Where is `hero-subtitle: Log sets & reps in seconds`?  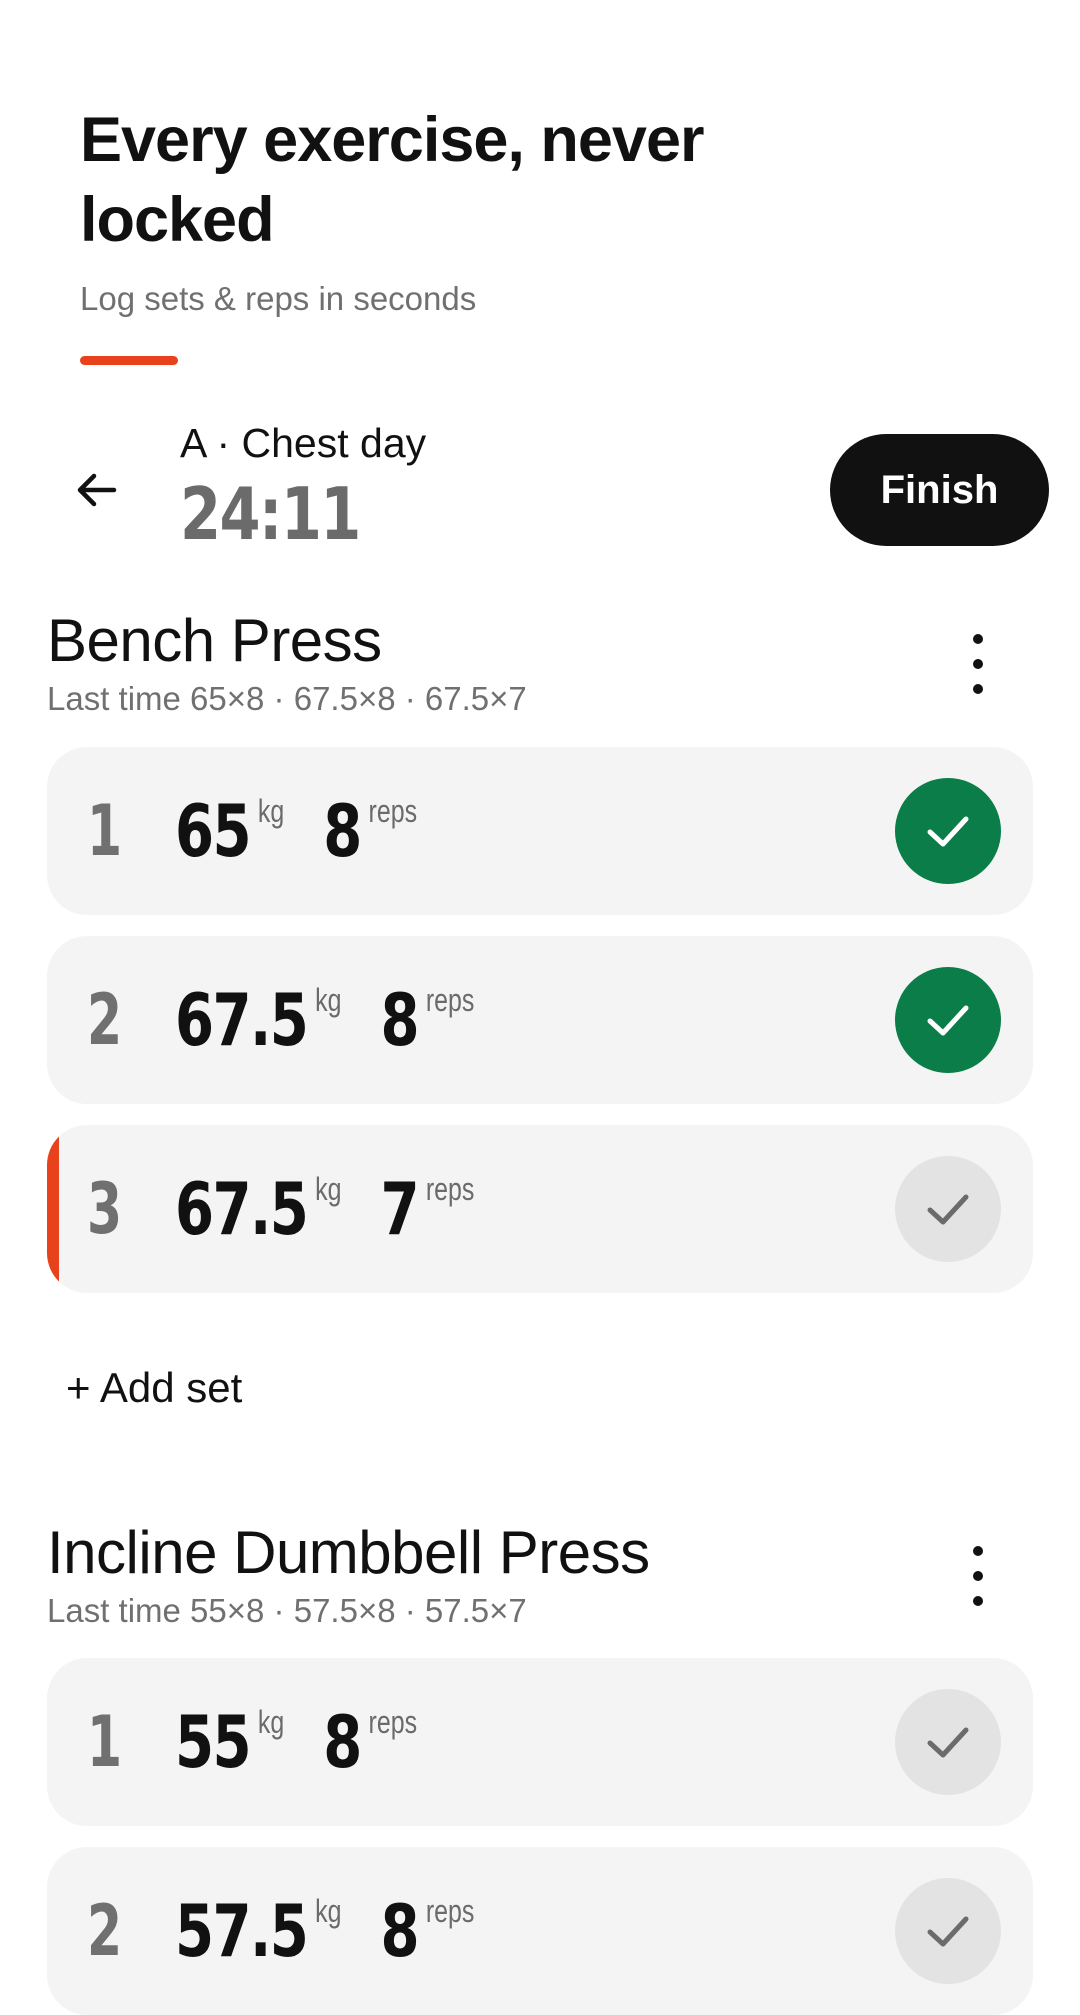
hero-subtitle: Log sets & reps in seconds is located at coordinates (278, 298).